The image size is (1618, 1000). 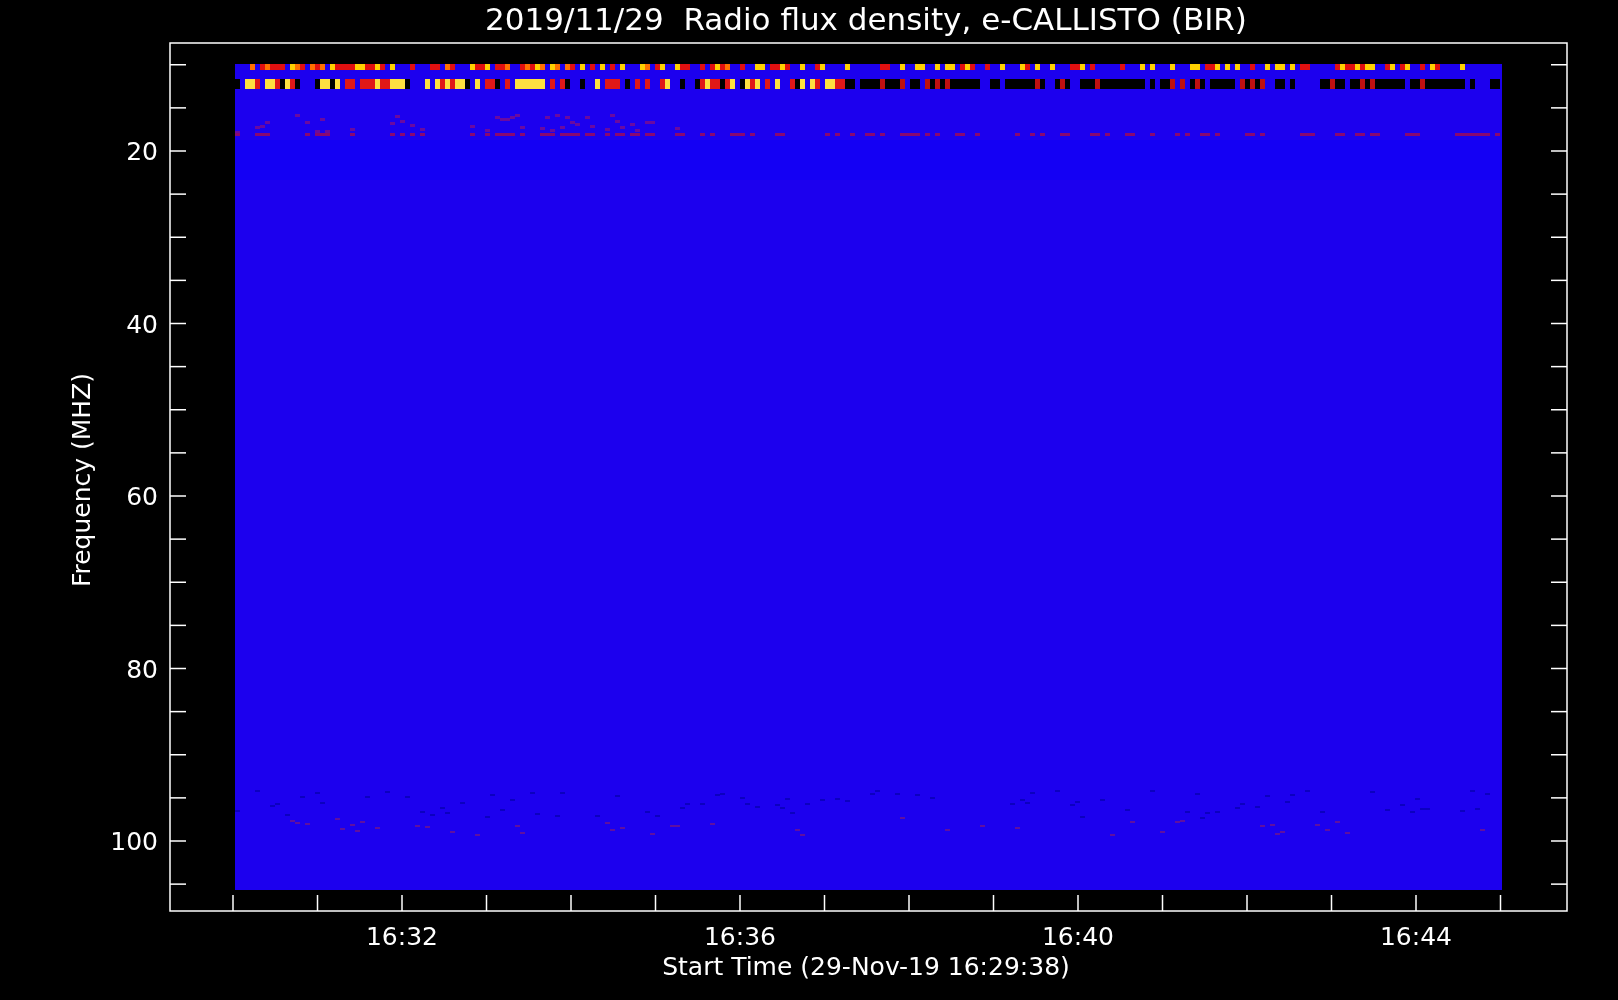 I want to click on tick-label: 100, so click(x=134, y=841).